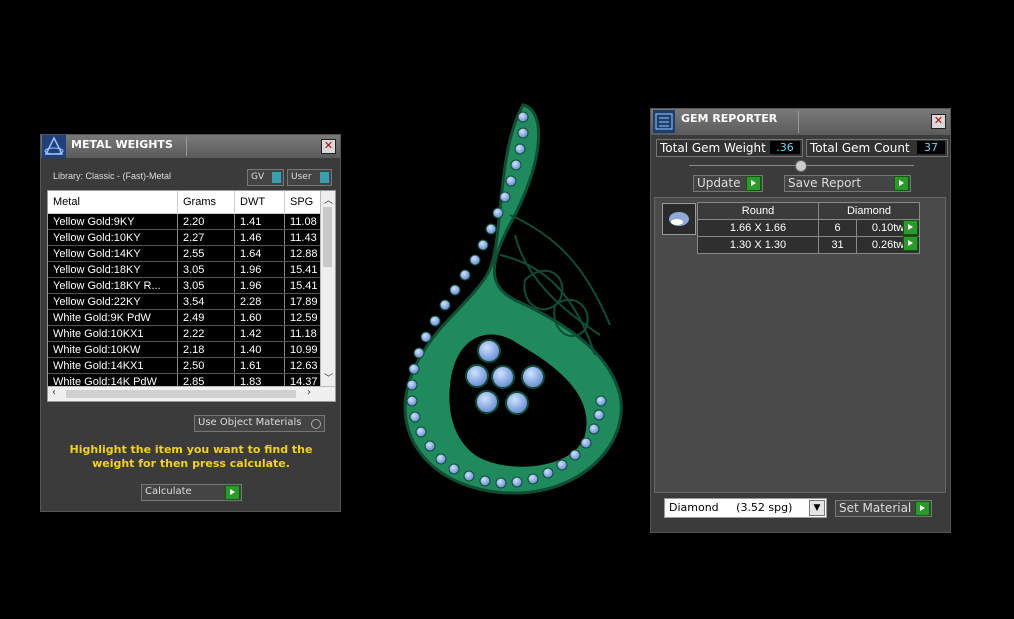  I want to click on cell-dwt: 1.41, so click(259, 221).